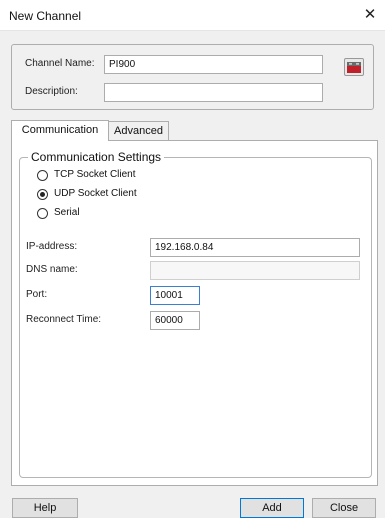 This screenshot has width=385, height=518. I want to click on radio-label: Serial, so click(67, 212).